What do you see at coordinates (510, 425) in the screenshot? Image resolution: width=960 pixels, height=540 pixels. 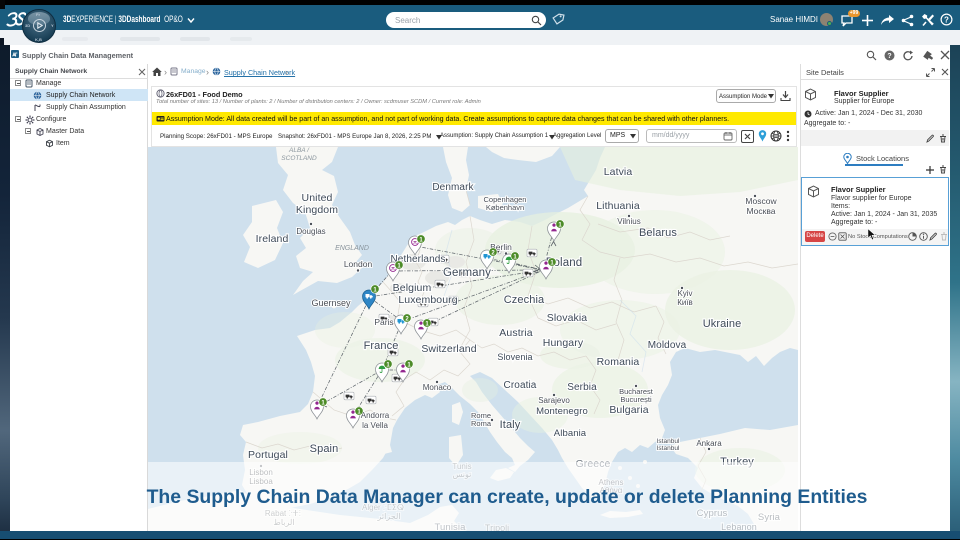 I see `svg-text: Italy` at bounding box center [510, 425].